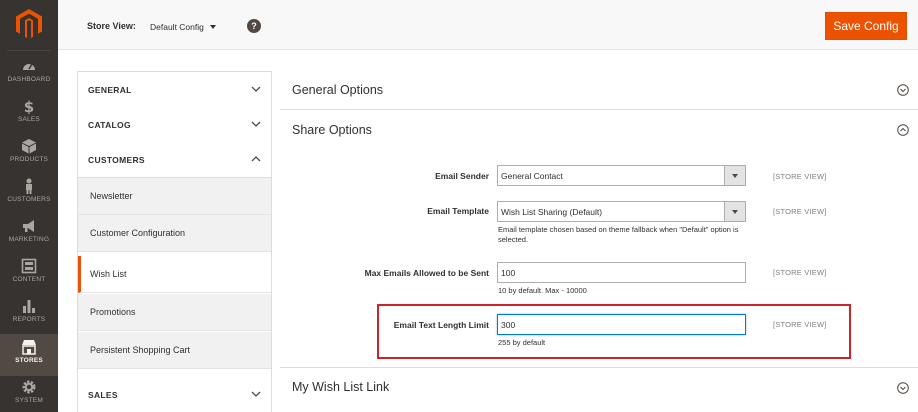  Describe the element at coordinates (614, 331) in the screenshot. I see `highlight-box` at that location.